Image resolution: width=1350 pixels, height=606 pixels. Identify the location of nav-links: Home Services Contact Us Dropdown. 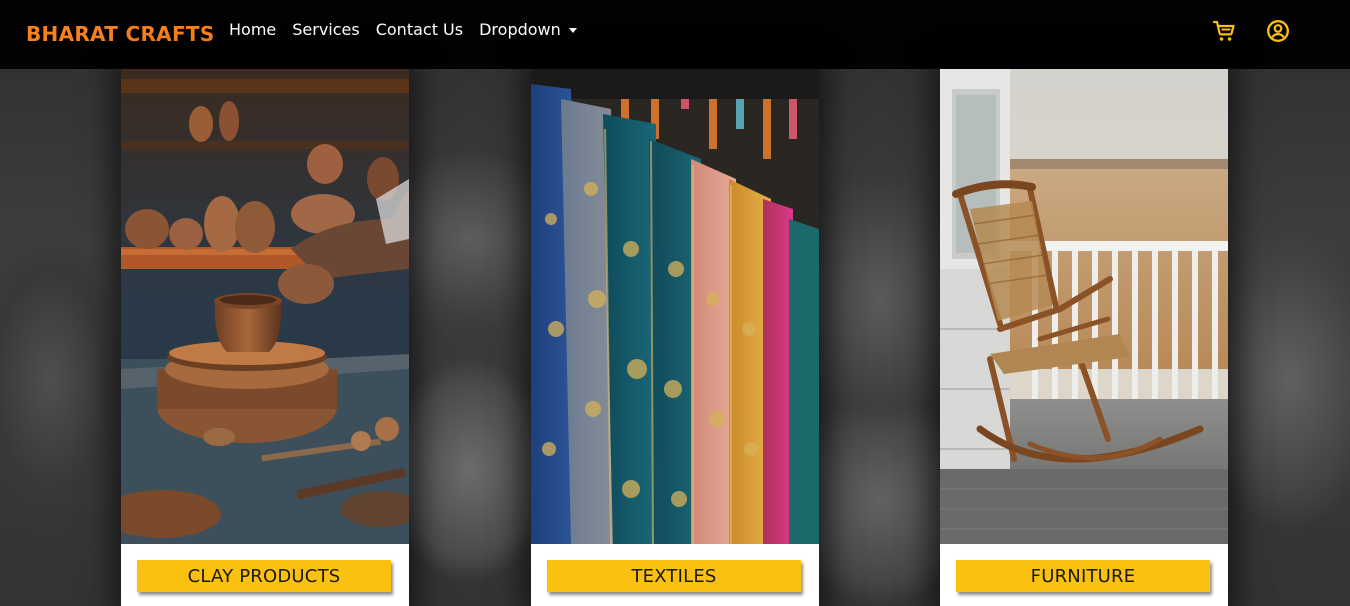
(411, 29).